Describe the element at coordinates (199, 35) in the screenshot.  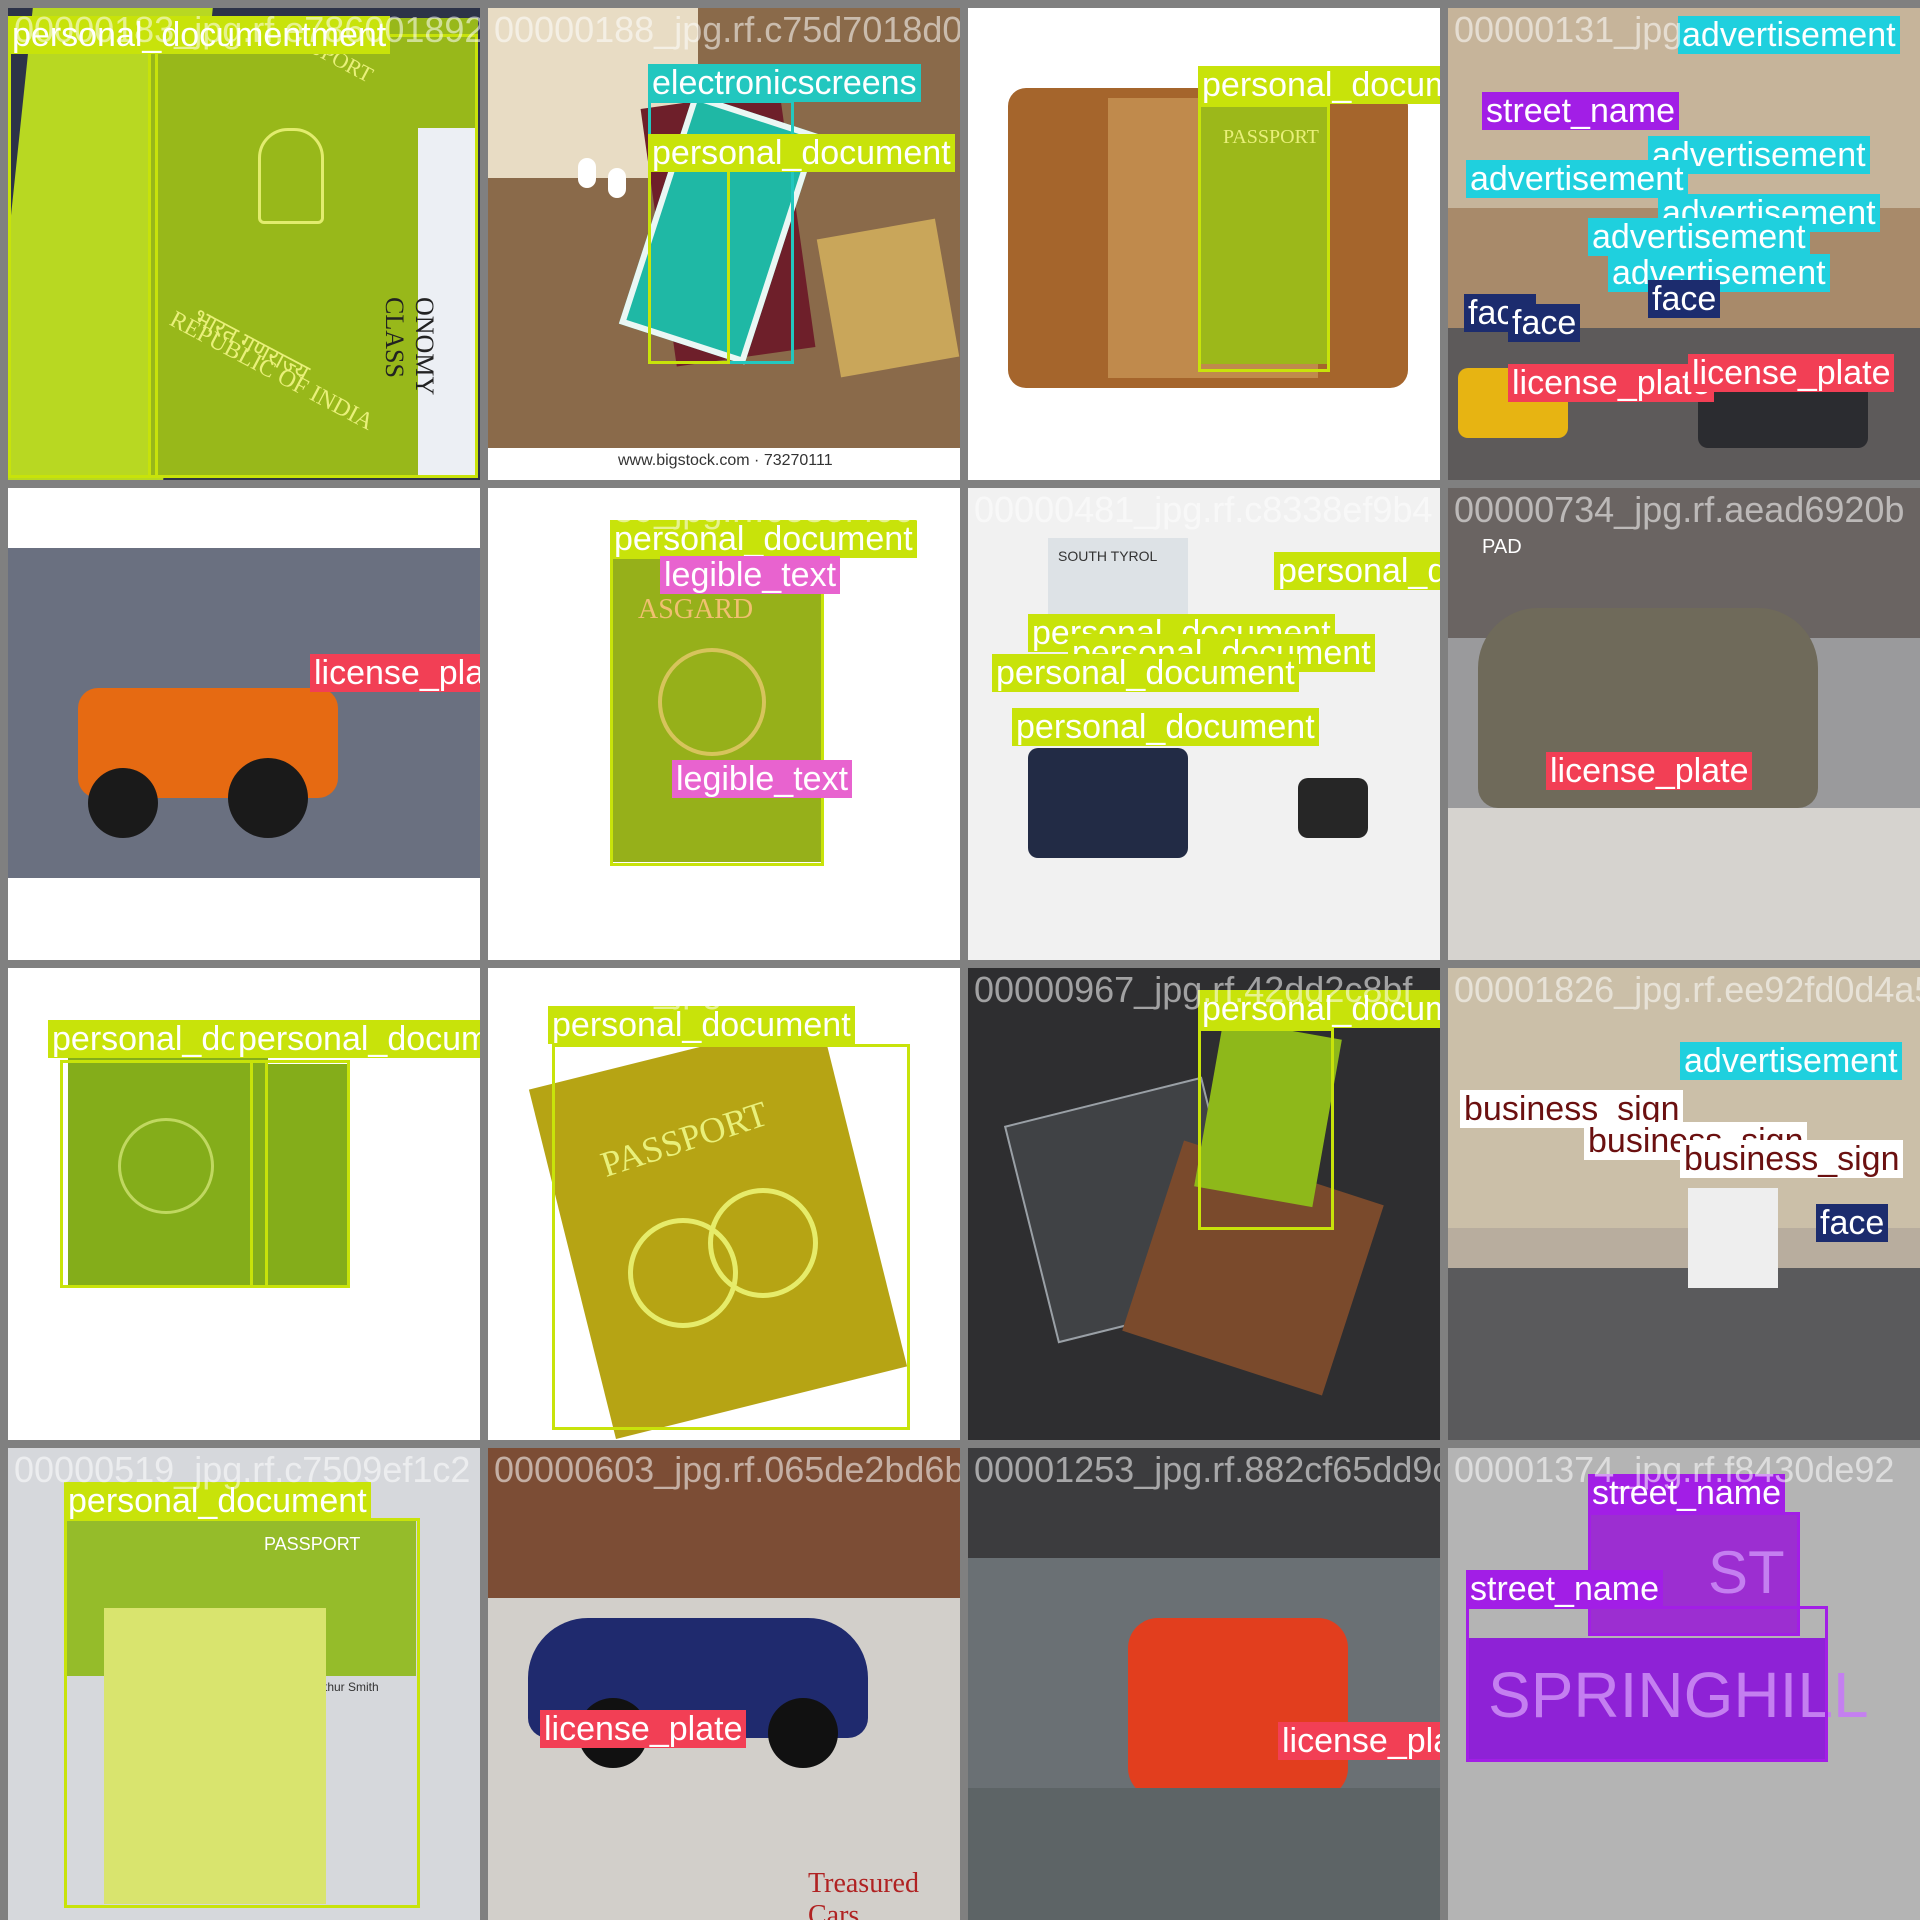
I see `detection-label: personal_documentment` at that location.